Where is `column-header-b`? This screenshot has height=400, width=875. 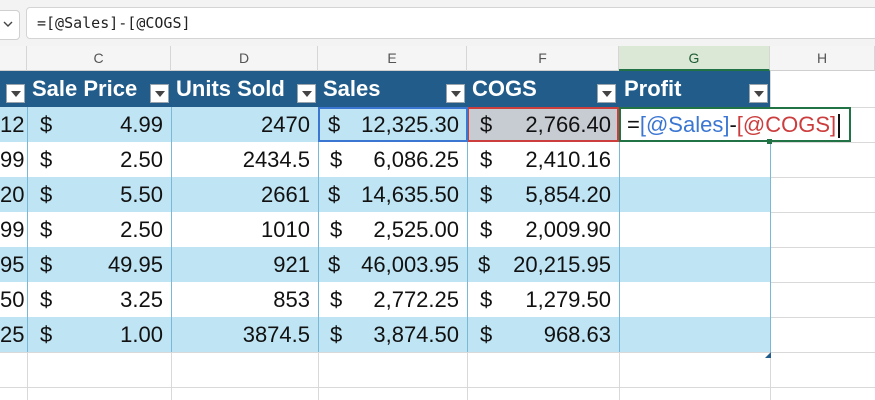
column-header-b is located at coordinates (13, 58).